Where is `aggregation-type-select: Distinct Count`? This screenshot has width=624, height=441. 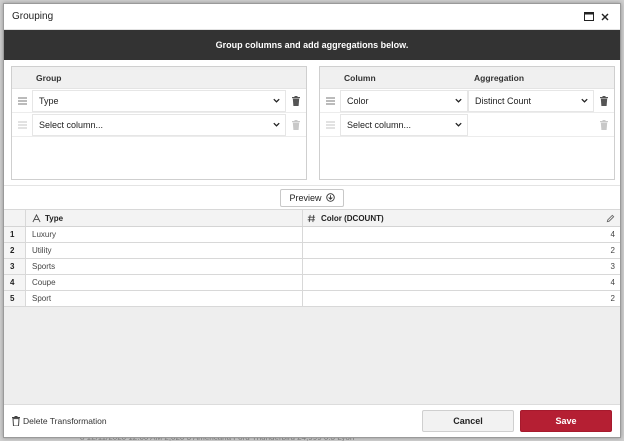
aggregation-type-select: Distinct Count is located at coordinates (531, 100).